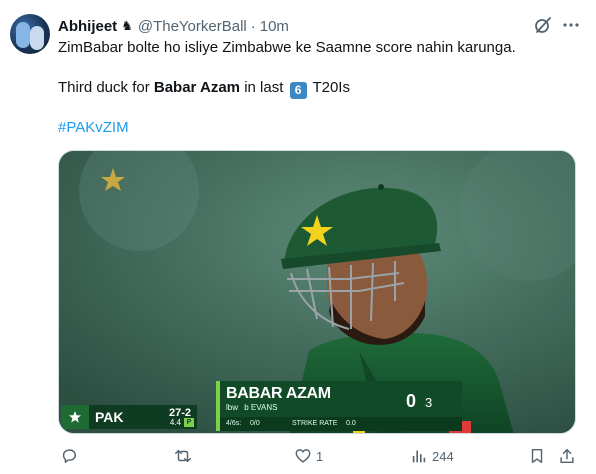 Image resolution: width=596 pixels, height=474 pixels. What do you see at coordinates (109, 417) in the screenshot?
I see `team-name: PAK` at bounding box center [109, 417].